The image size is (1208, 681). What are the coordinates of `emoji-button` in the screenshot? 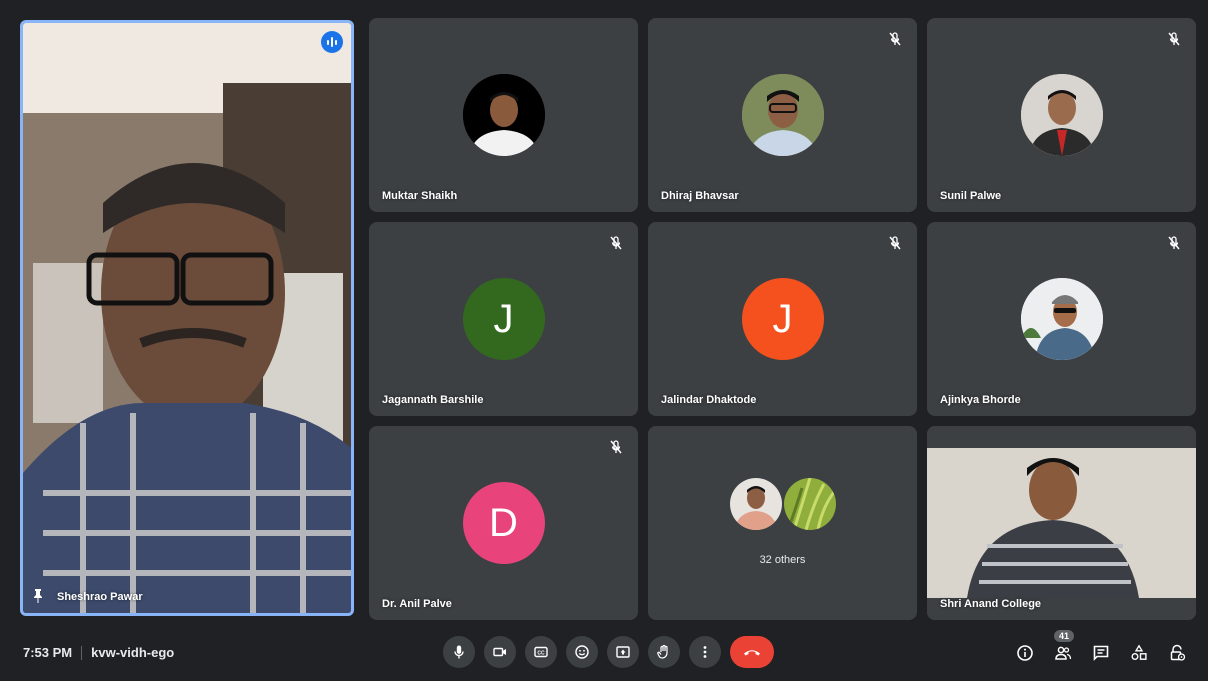 It's located at (582, 652).